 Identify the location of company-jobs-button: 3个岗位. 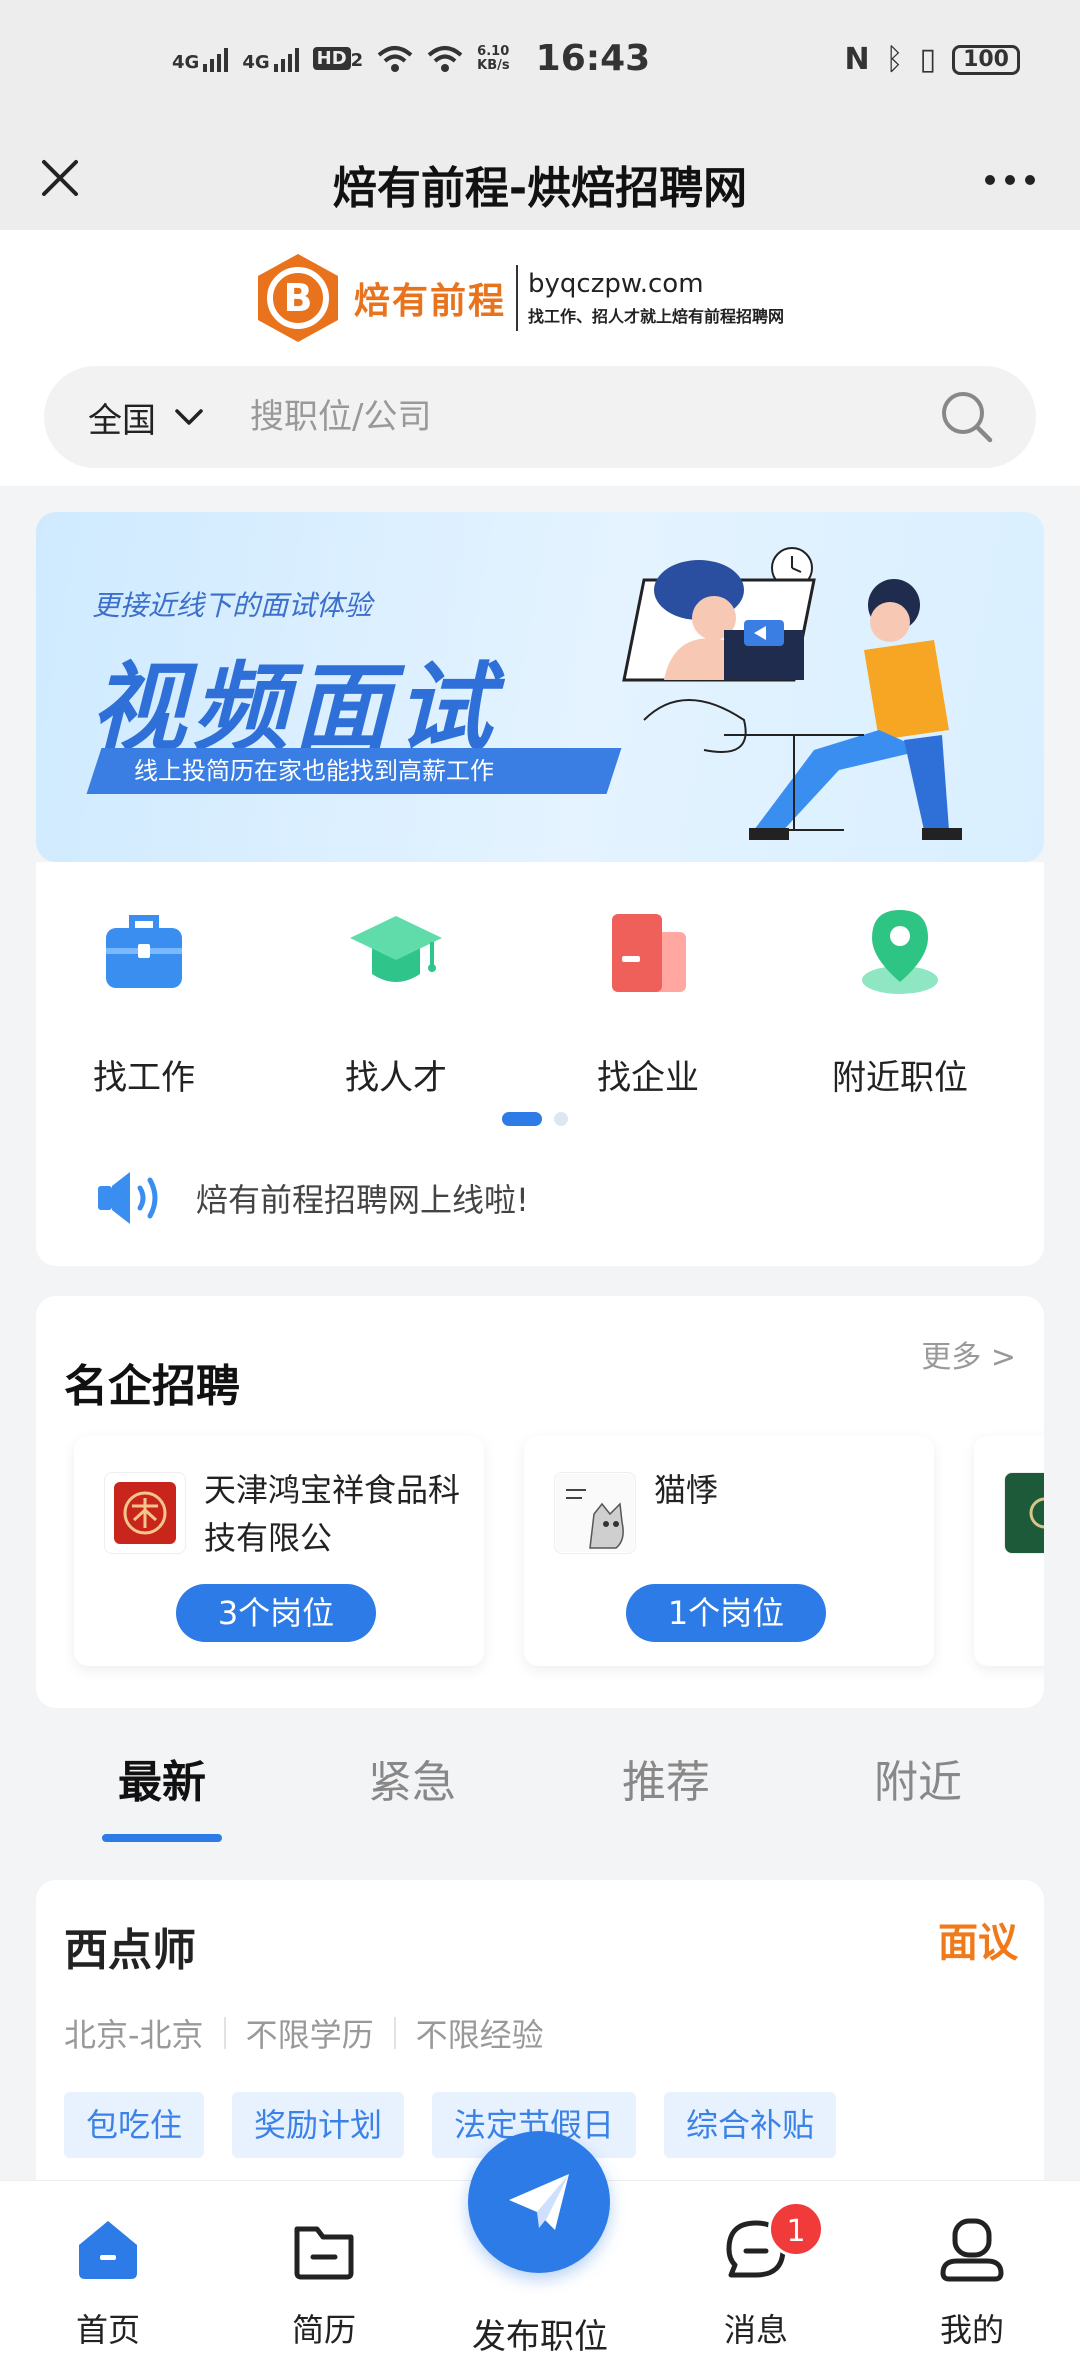
(276, 1613).